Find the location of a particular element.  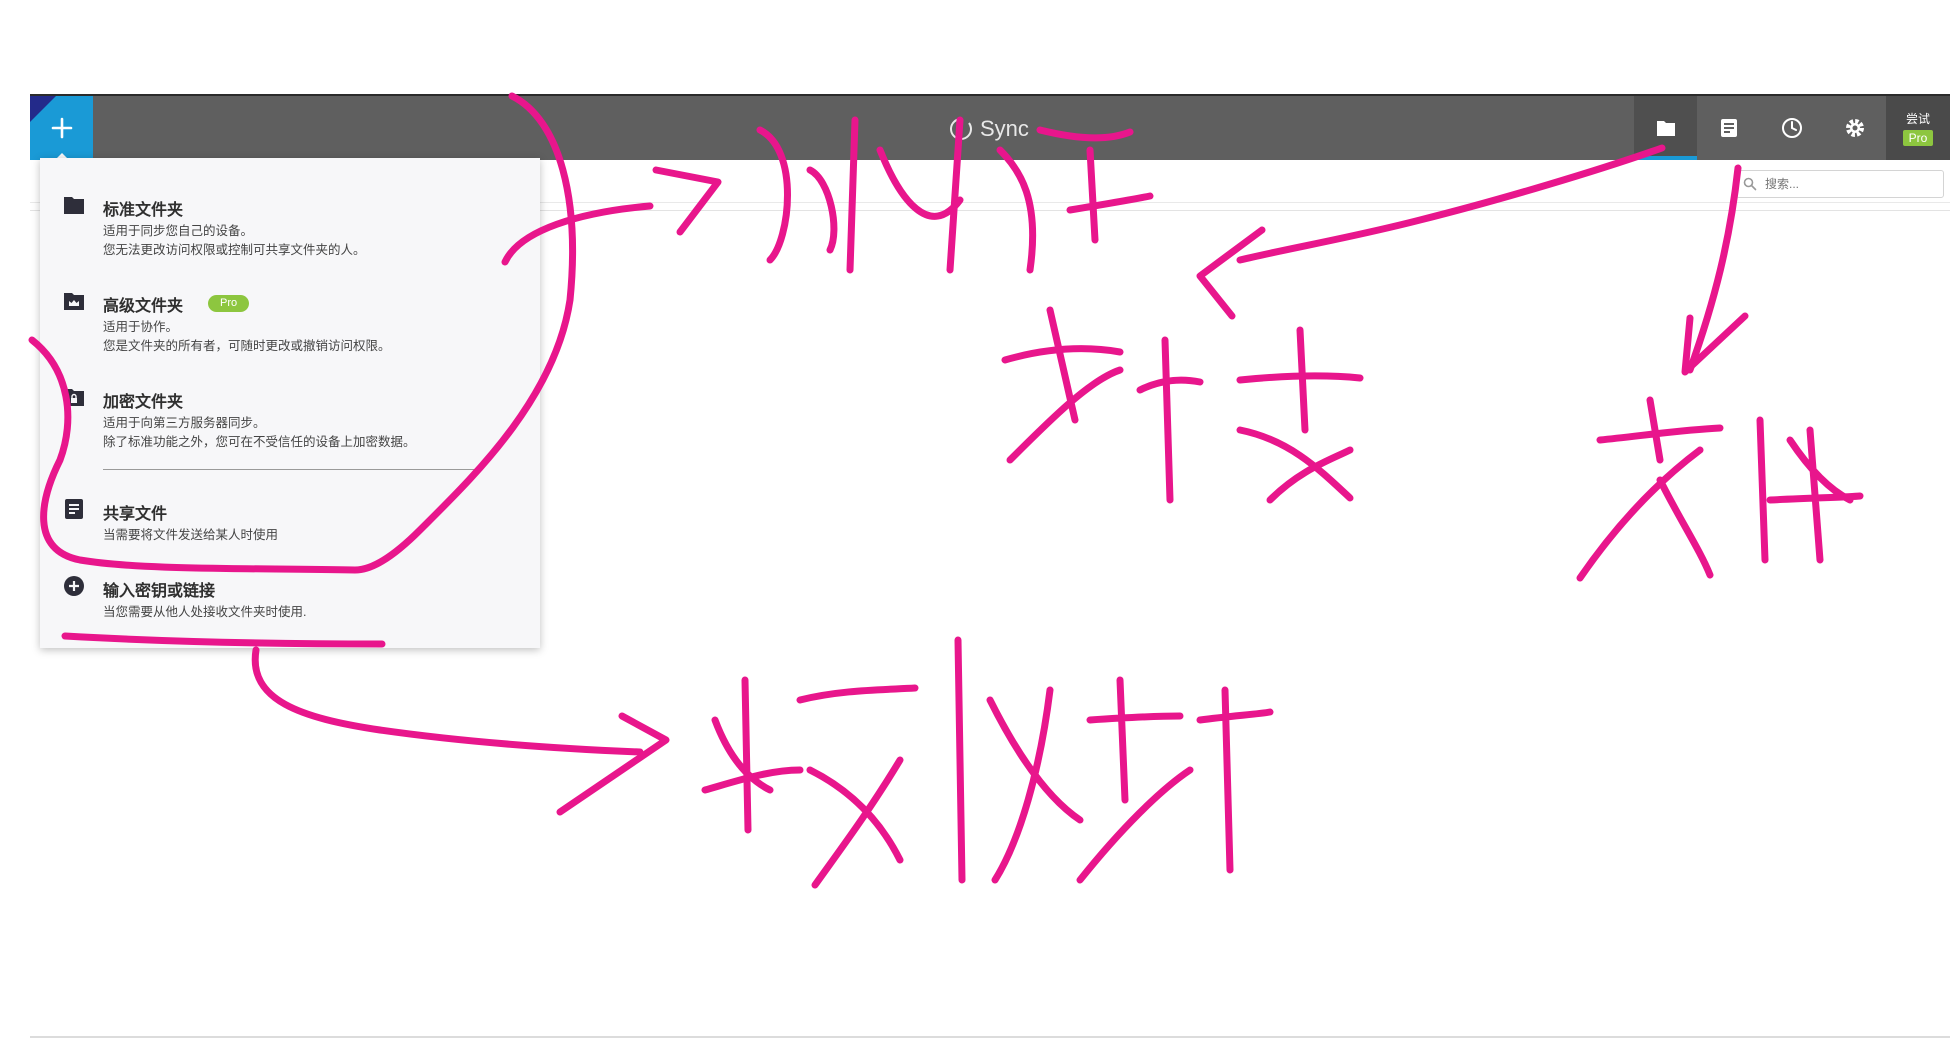

description-line: 适用于同步您自己的设备。 is located at coordinates (178, 231).